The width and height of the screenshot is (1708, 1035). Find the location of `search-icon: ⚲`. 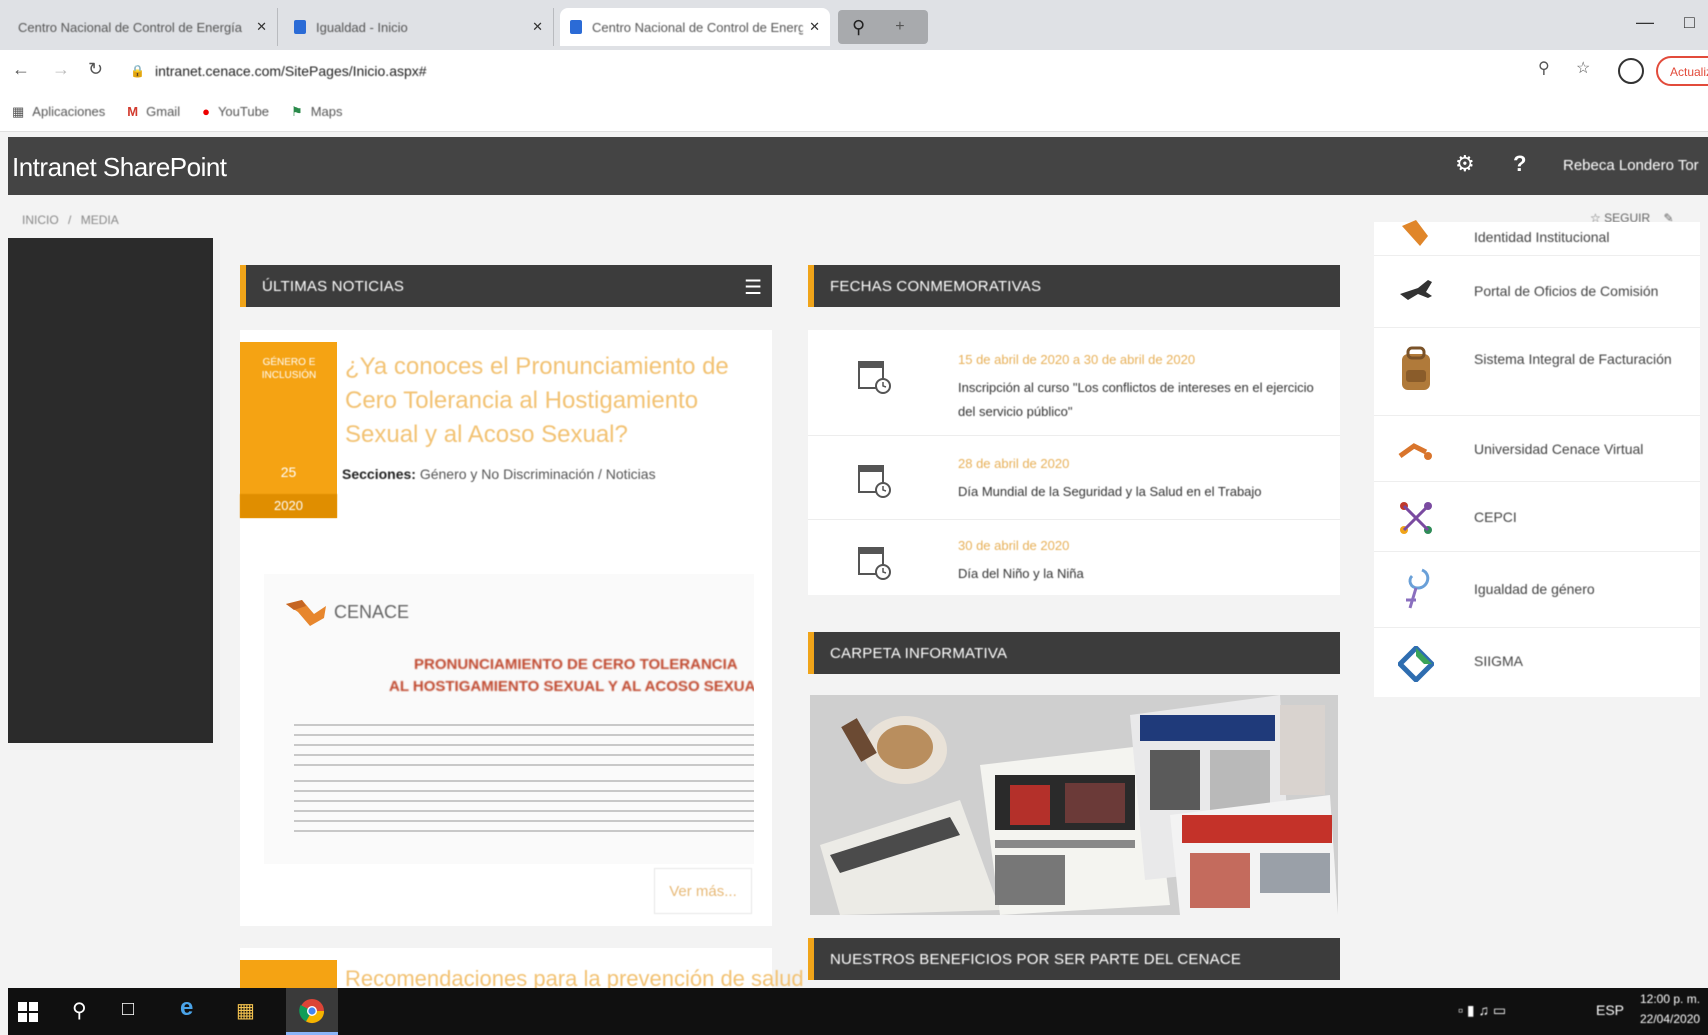

search-icon: ⚲ is located at coordinates (79, 1010).